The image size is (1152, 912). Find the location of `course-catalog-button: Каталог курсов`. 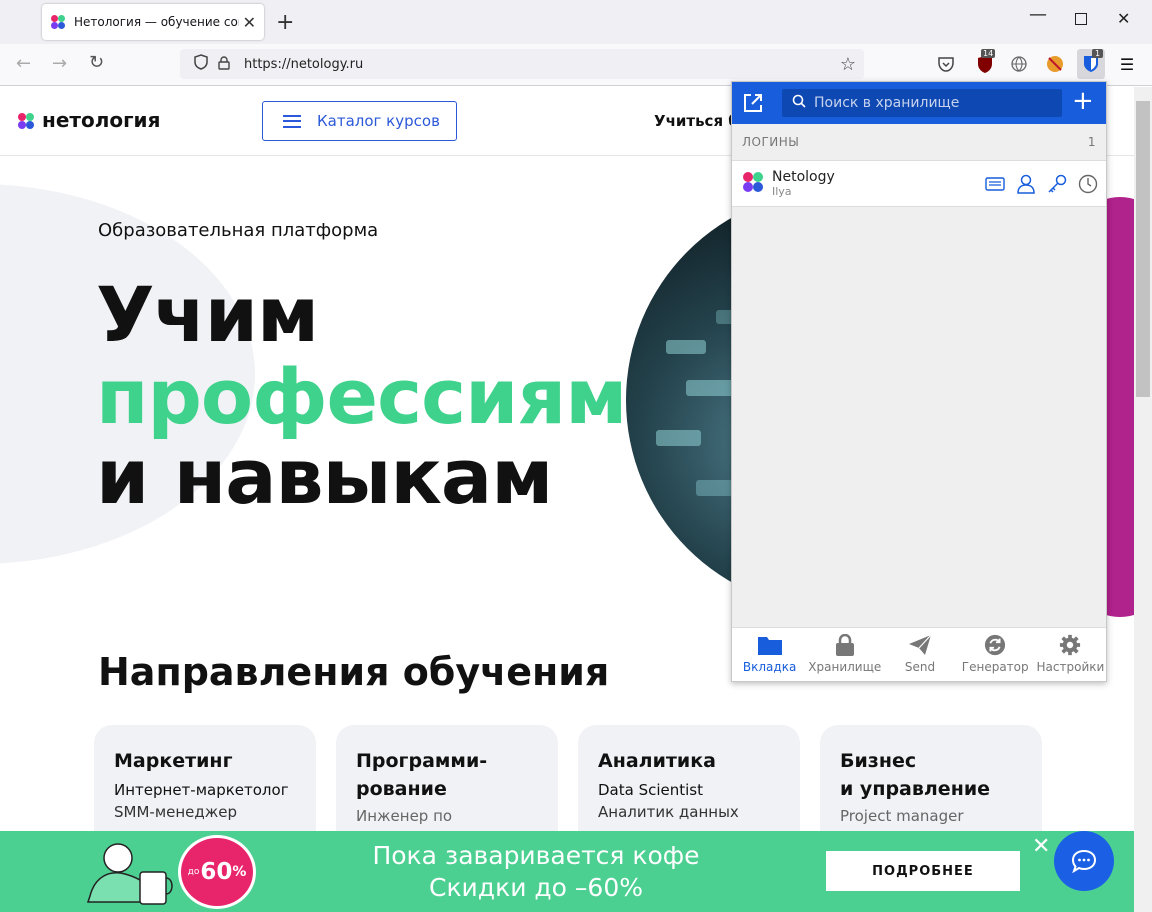

course-catalog-button: Каталог курсов is located at coordinates (359, 121).